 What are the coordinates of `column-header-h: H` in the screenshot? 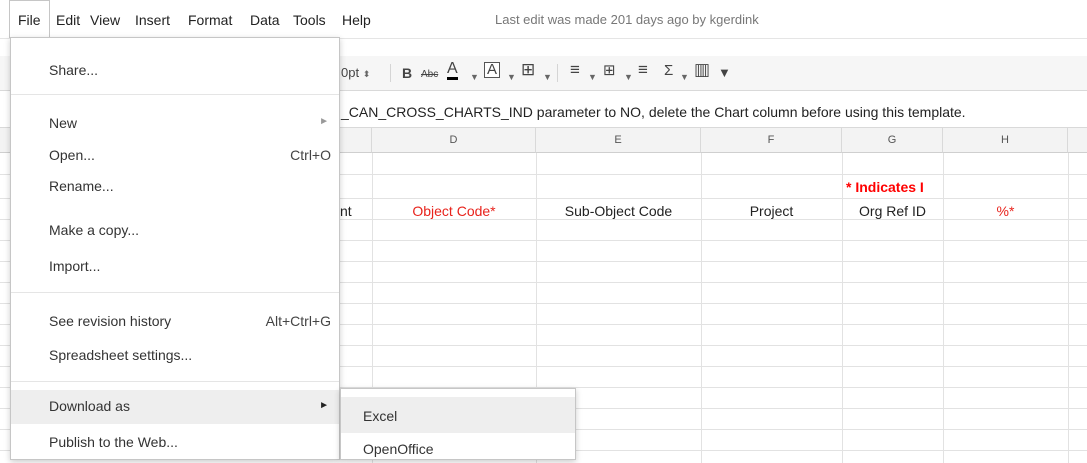 It's located at (1005, 140).